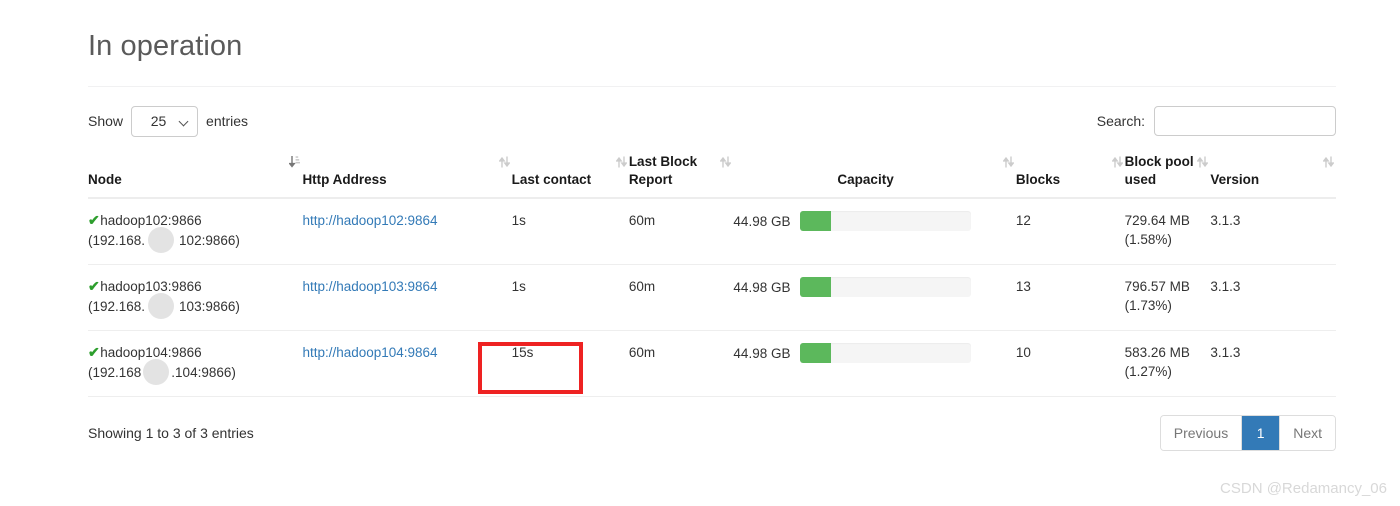  What do you see at coordinates (151, 287) in the screenshot?
I see `node-name: hadoop103:9866` at bounding box center [151, 287].